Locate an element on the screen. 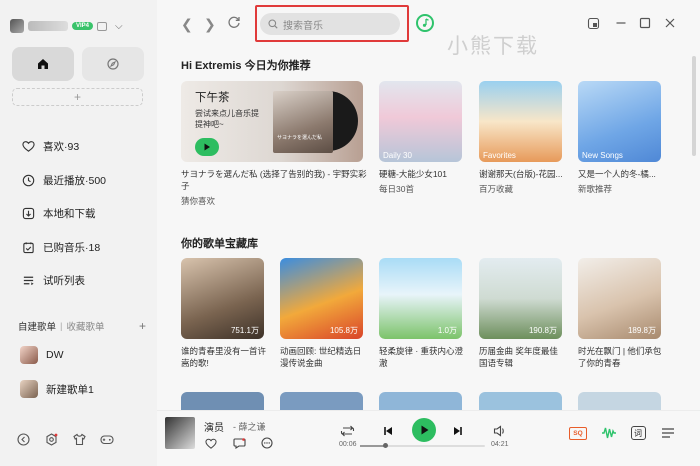  new-songs-card: New Songs is located at coordinates (619, 121).